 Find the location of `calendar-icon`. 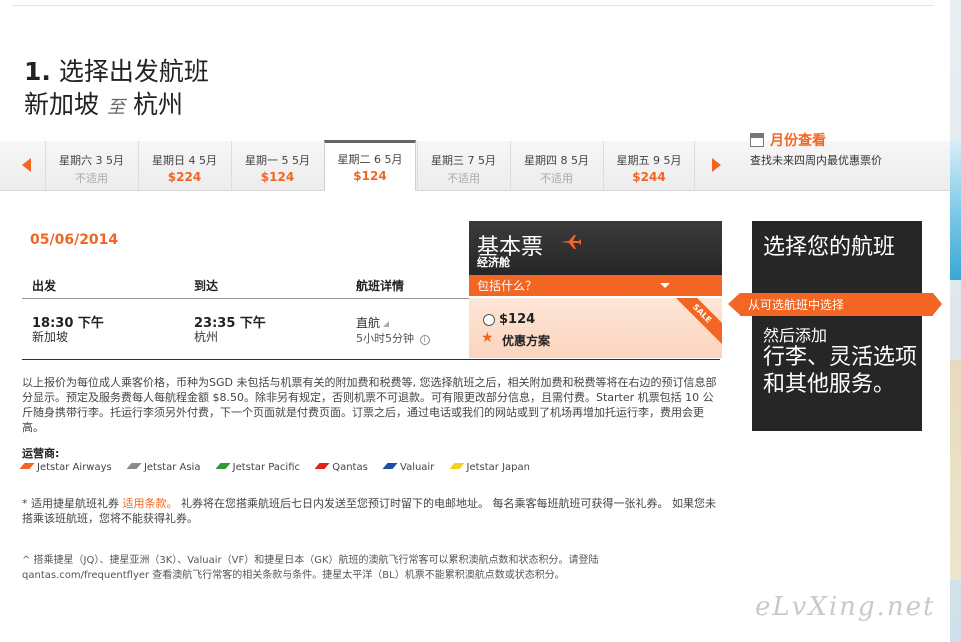

calendar-icon is located at coordinates (757, 140).